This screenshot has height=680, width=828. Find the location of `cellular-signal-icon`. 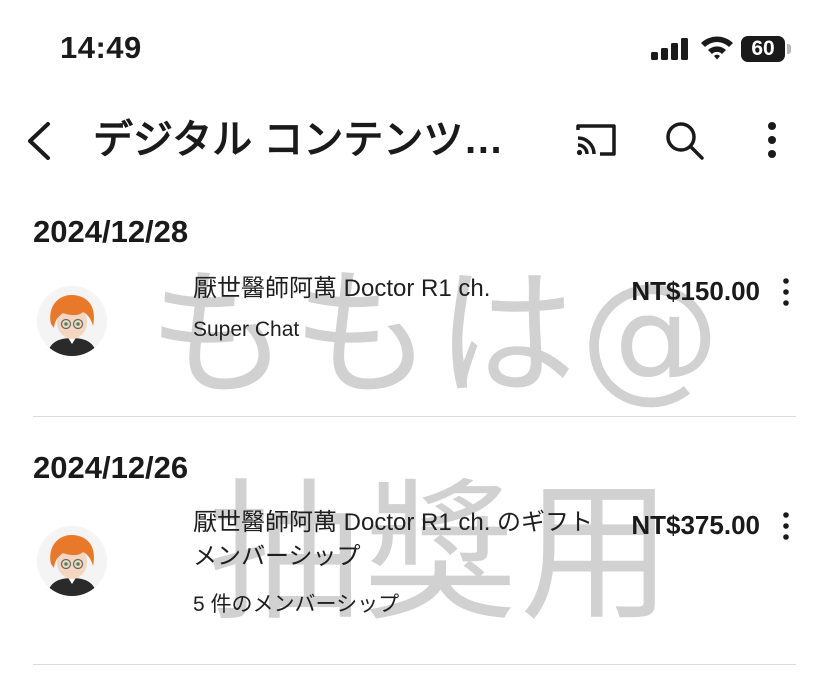

cellular-signal-icon is located at coordinates (669, 49).